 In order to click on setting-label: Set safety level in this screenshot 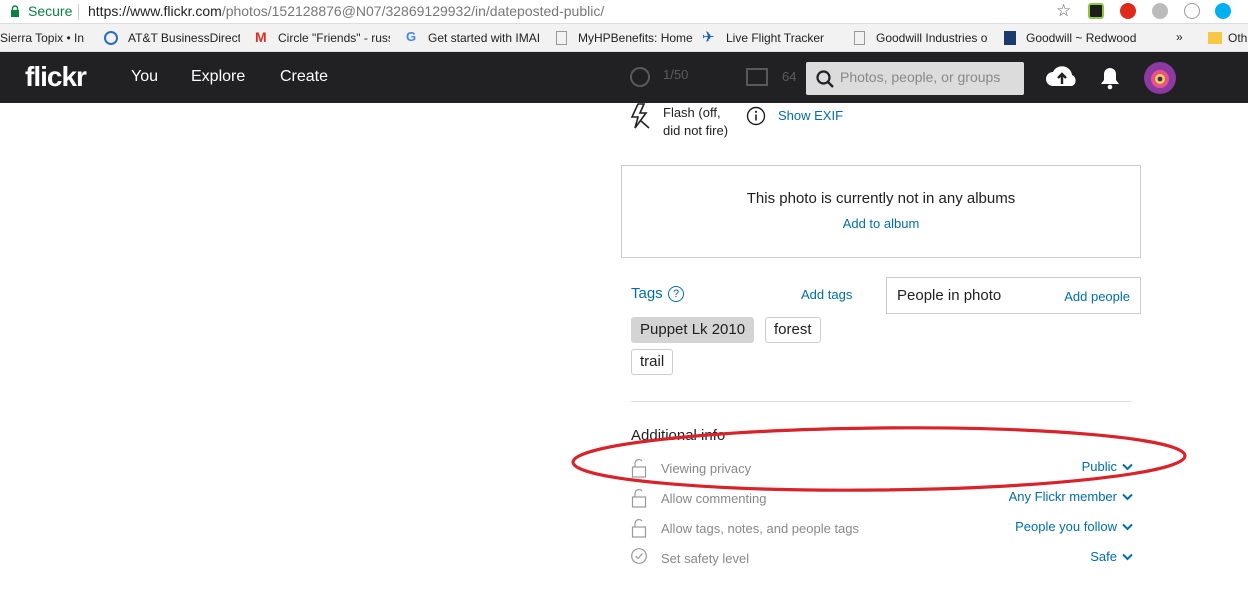, I will do `click(705, 558)`.